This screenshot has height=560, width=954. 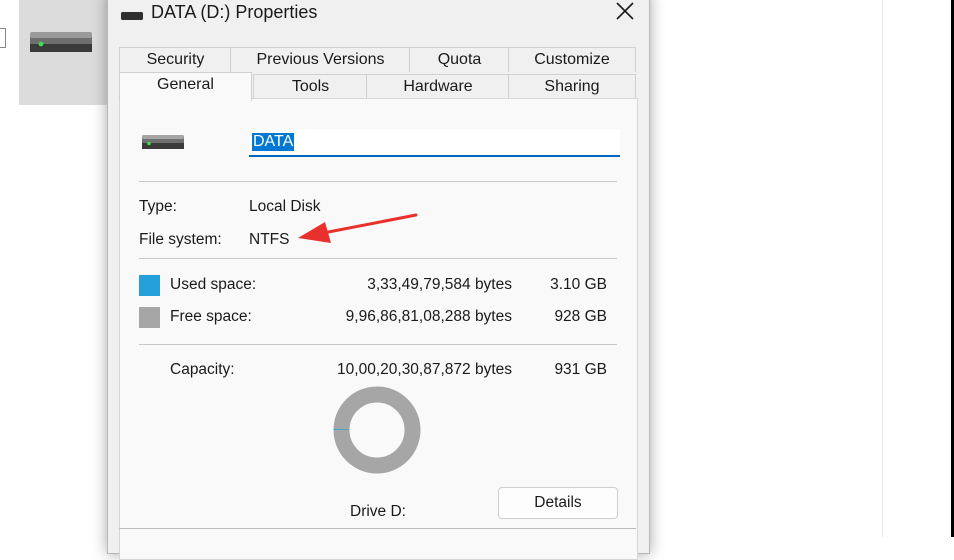 What do you see at coordinates (558, 503) in the screenshot?
I see `details-button: Details` at bounding box center [558, 503].